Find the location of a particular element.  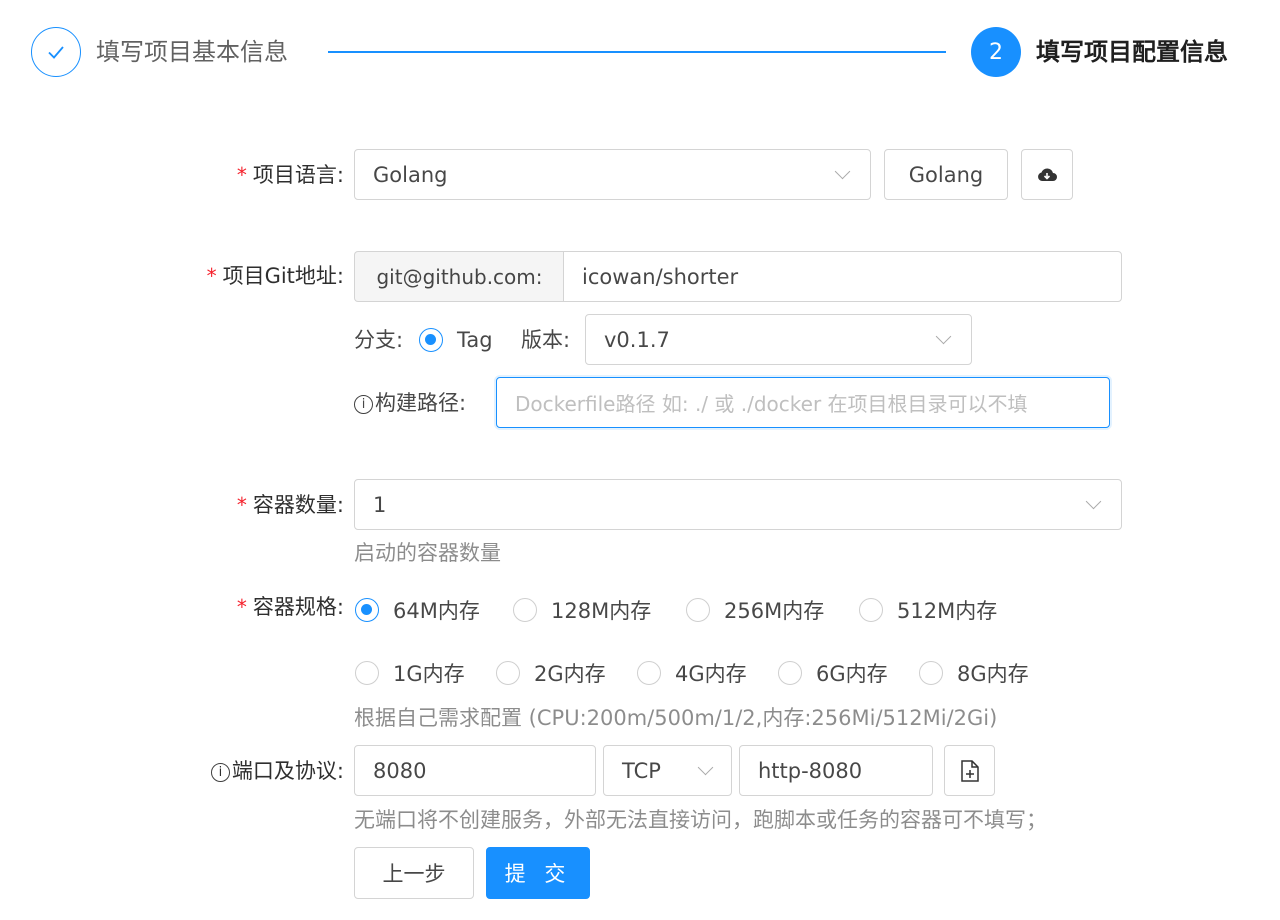

spec-option-4g: 4G内存 is located at coordinates (692, 673).